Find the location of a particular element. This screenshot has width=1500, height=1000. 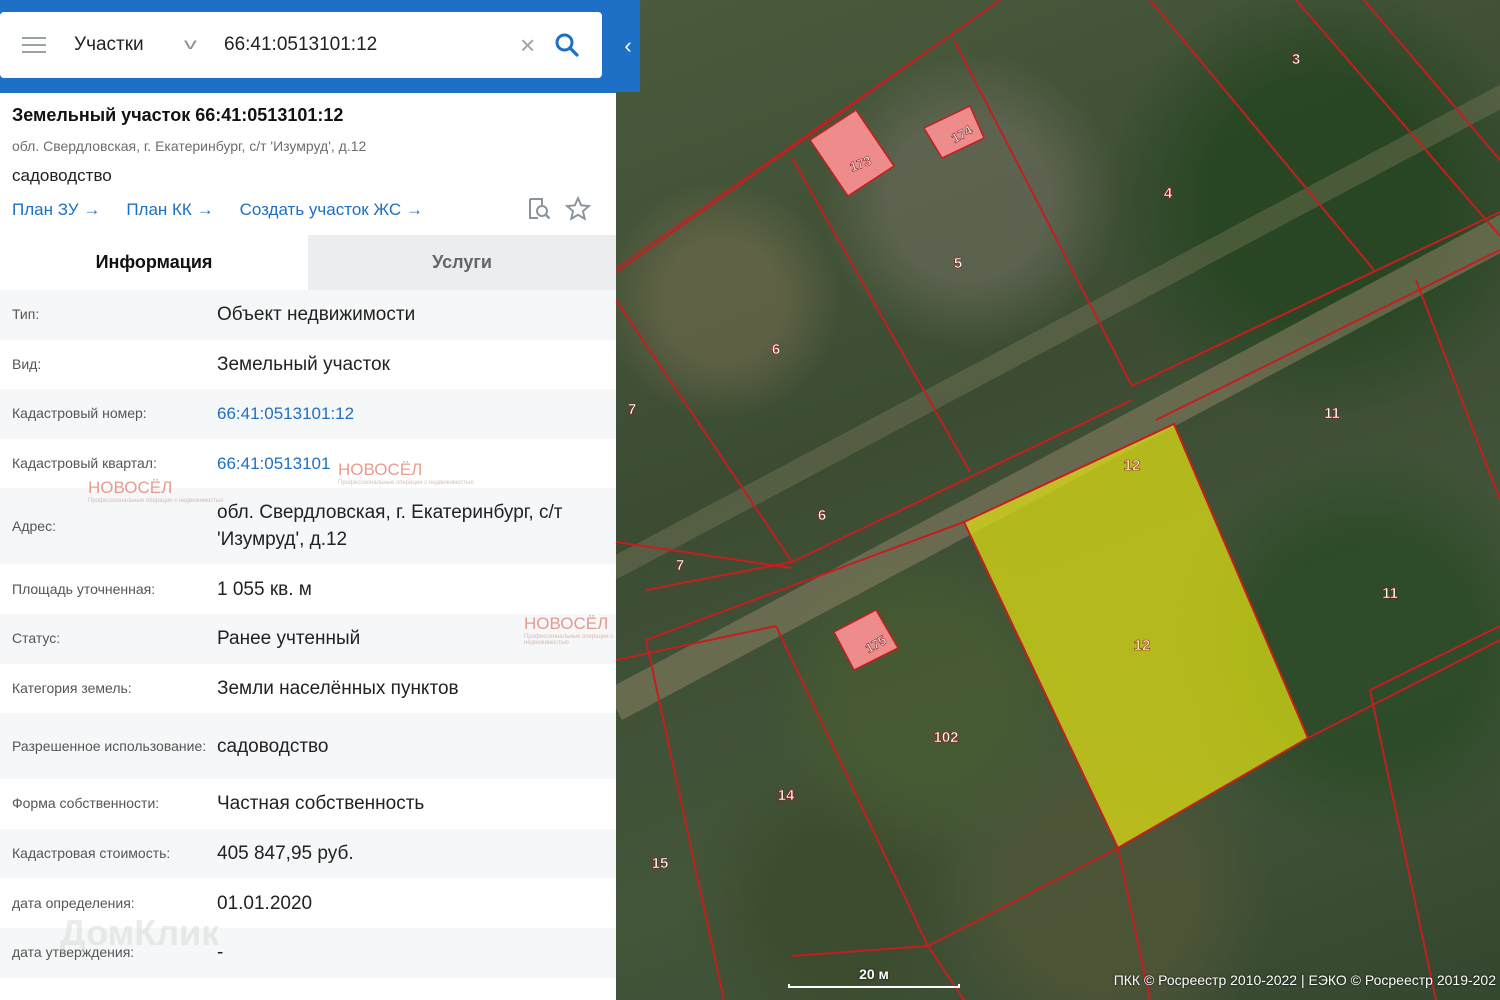

clear-search-icon: × is located at coordinates (527, 45).